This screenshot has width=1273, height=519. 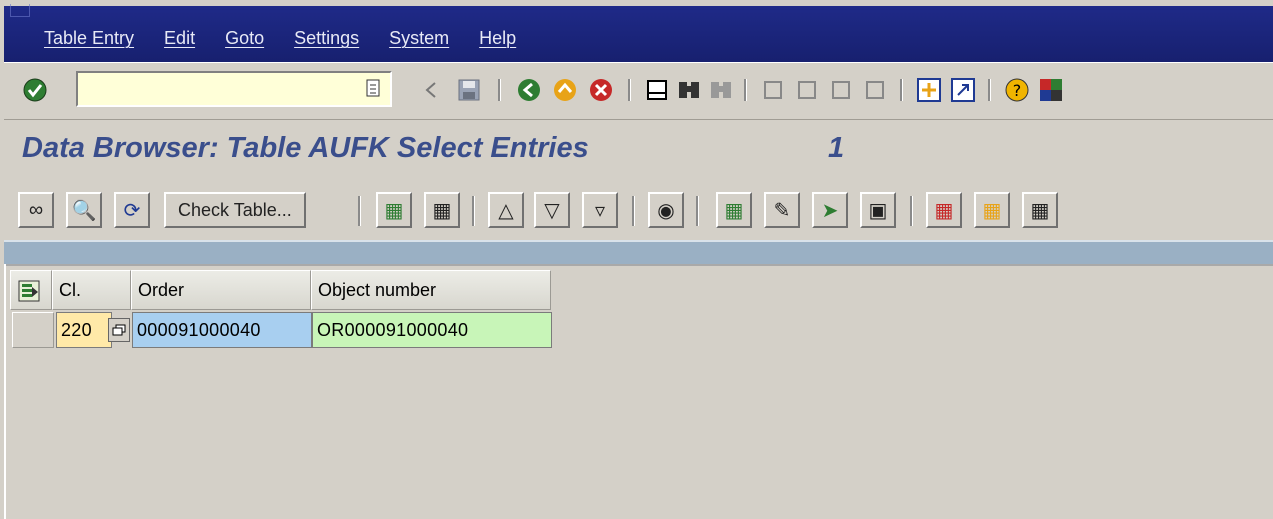 I want to click on word-processing-button: ✎, so click(x=782, y=210).